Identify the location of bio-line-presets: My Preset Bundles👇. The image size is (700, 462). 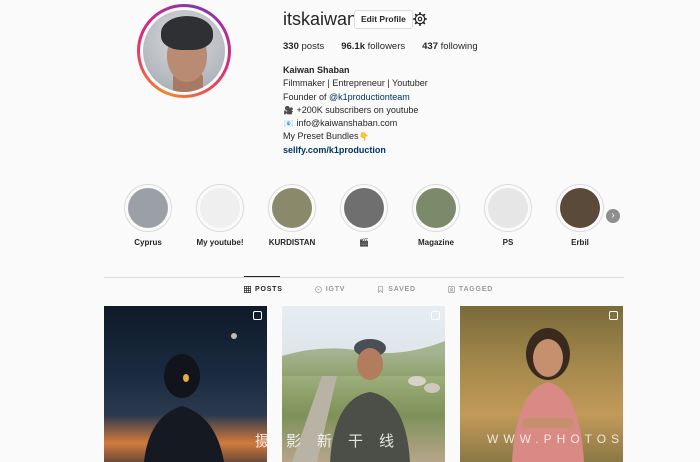
(433, 136).